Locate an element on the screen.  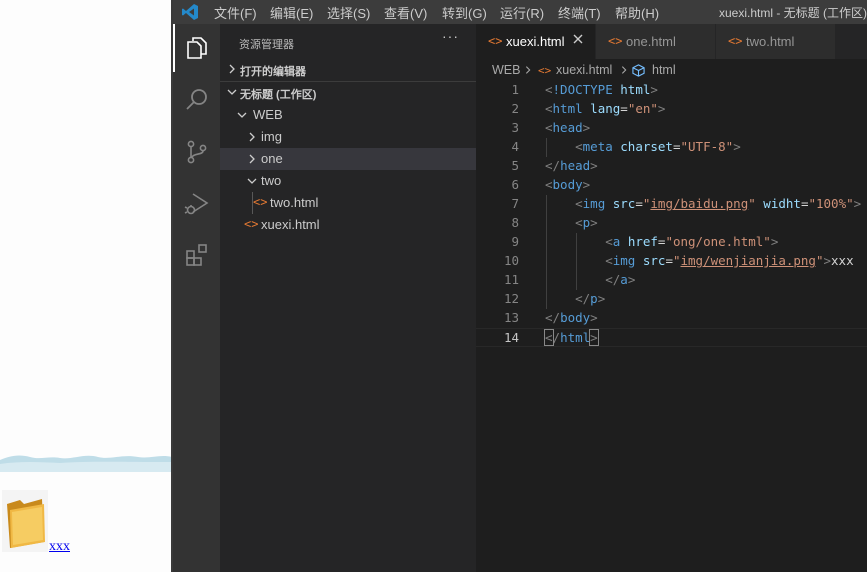
tab-one-html: <> one.html is located at coordinates (656, 41).